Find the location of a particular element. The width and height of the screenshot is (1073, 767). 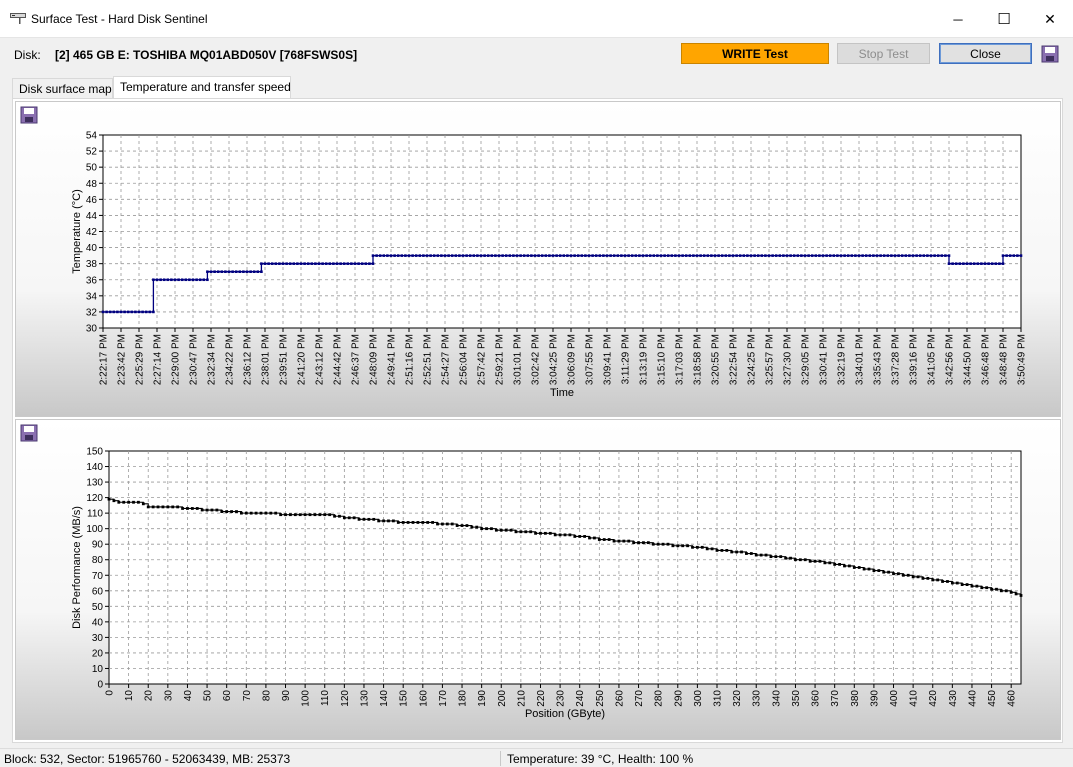

y-tick-label: 90 is located at coordinates (98, 545).